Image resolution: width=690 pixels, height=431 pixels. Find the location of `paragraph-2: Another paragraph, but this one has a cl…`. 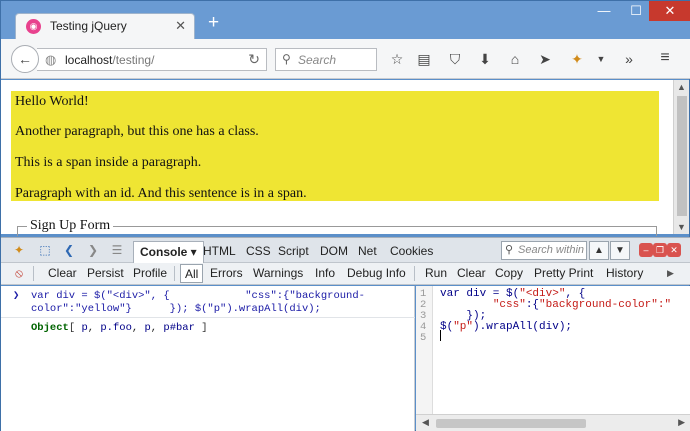

paragraph-2: Another paragraph, but this one has a cl… is located at coordinates (137, 131).